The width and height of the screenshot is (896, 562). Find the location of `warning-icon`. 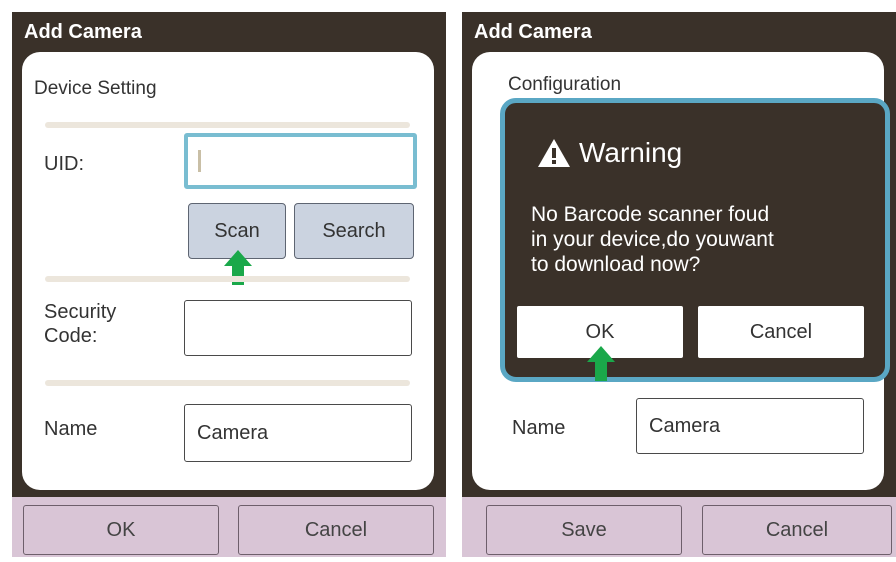

warning-icon is located at coordinates (554, 153).